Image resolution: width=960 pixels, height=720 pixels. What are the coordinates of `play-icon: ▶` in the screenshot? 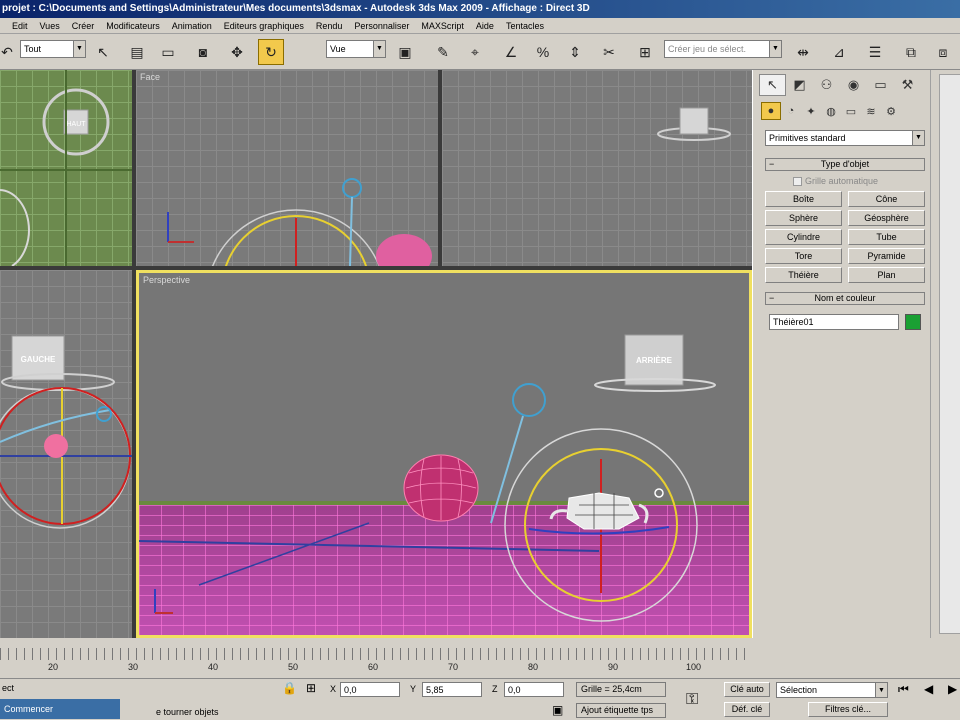 It's located at (952, 689).